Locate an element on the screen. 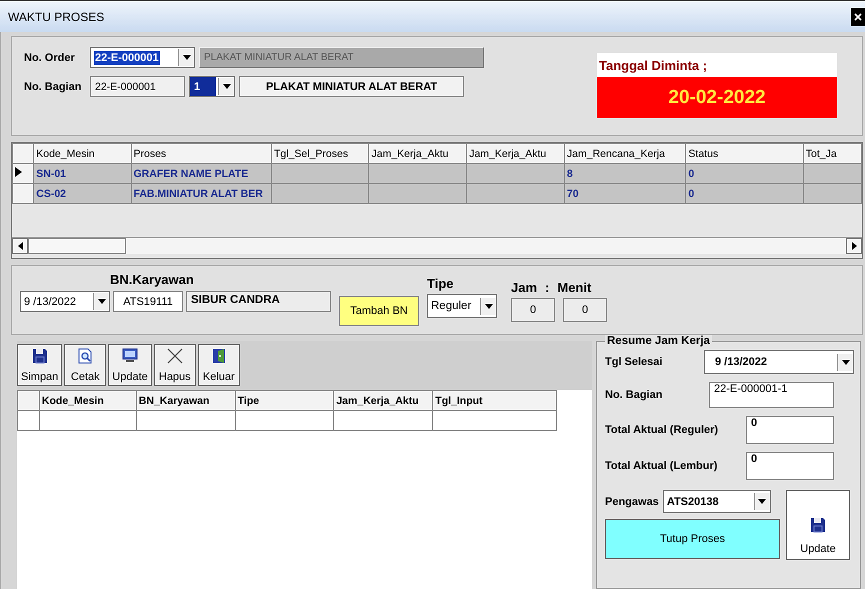  column-header: Tot_Ja is located at coordinates (832, 154).